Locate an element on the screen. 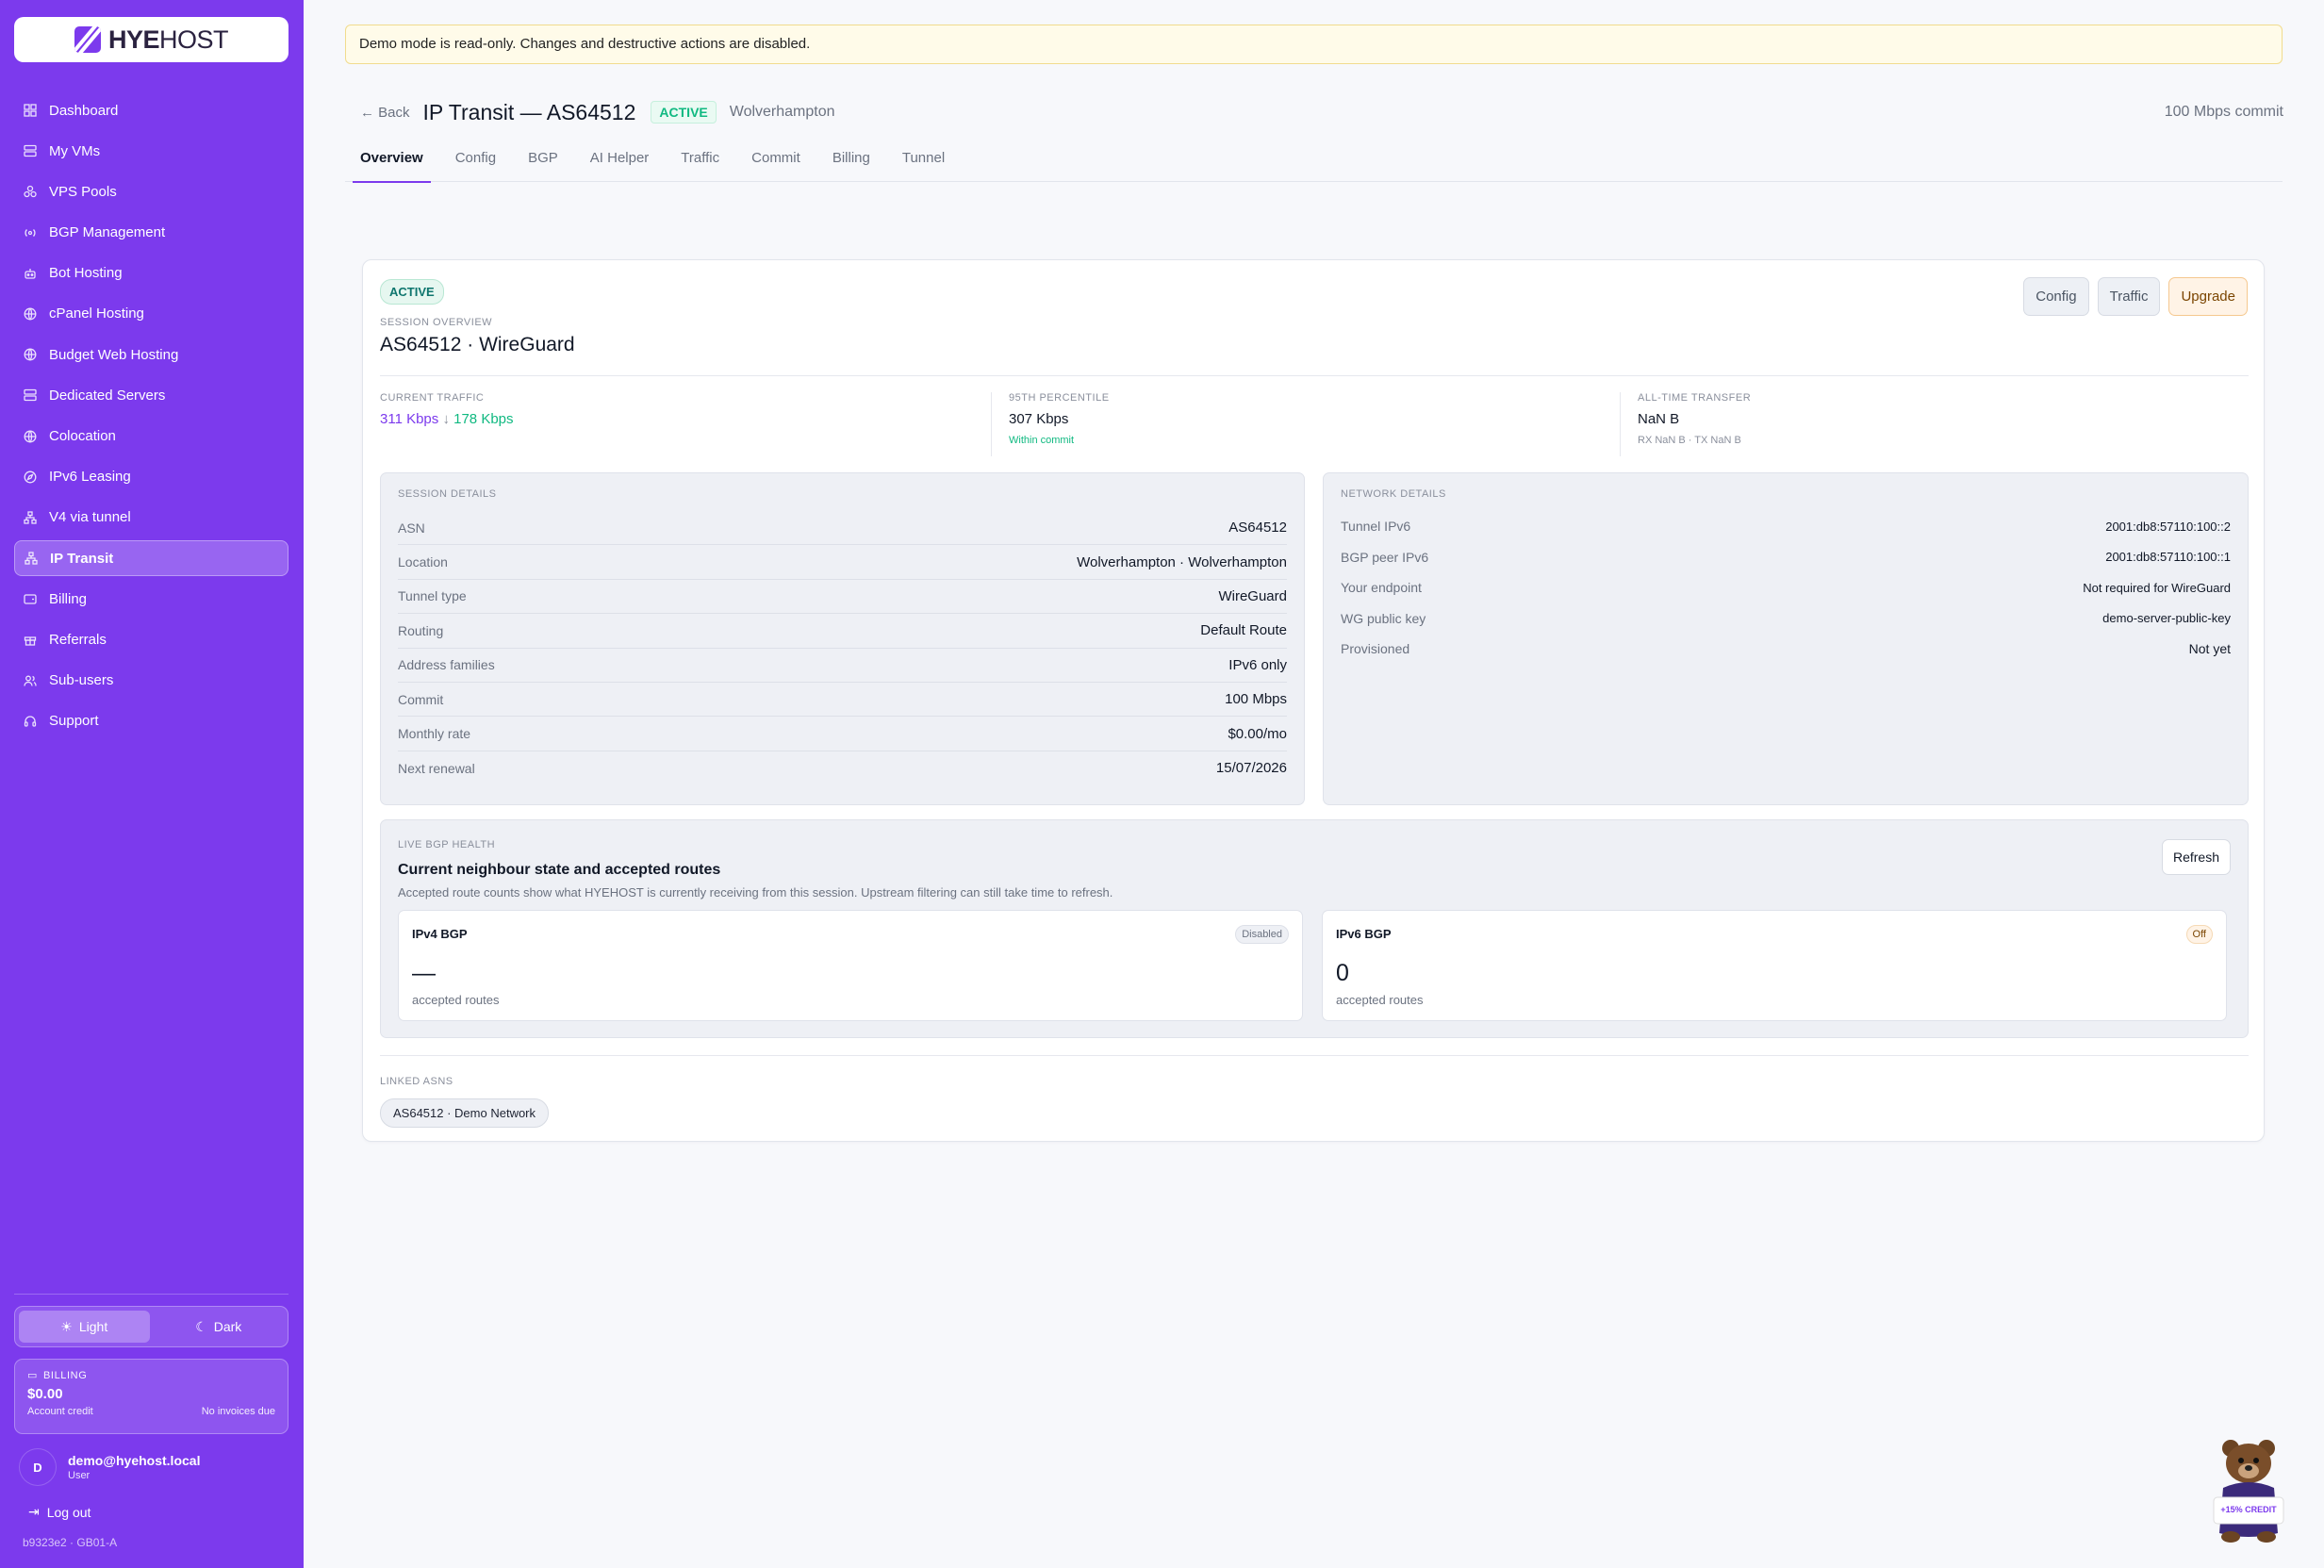 The width and height of the screenshot is (2324, 1568). tab-commit: Commit is located at coordinates (775, 164).